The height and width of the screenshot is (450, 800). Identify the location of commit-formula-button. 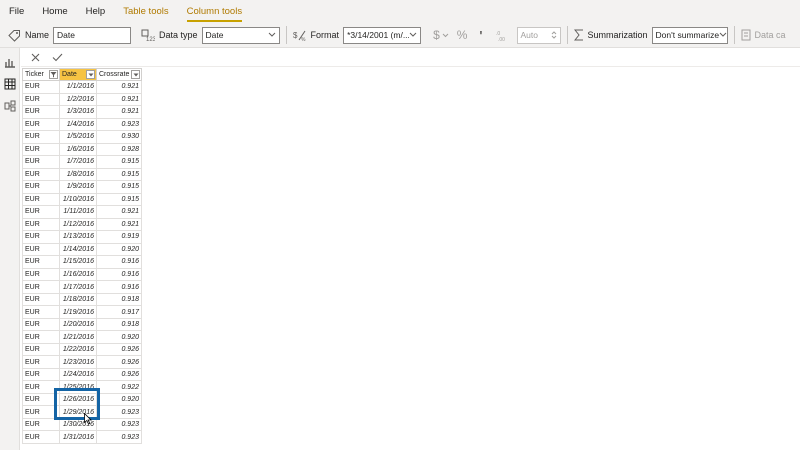
(57, 57).